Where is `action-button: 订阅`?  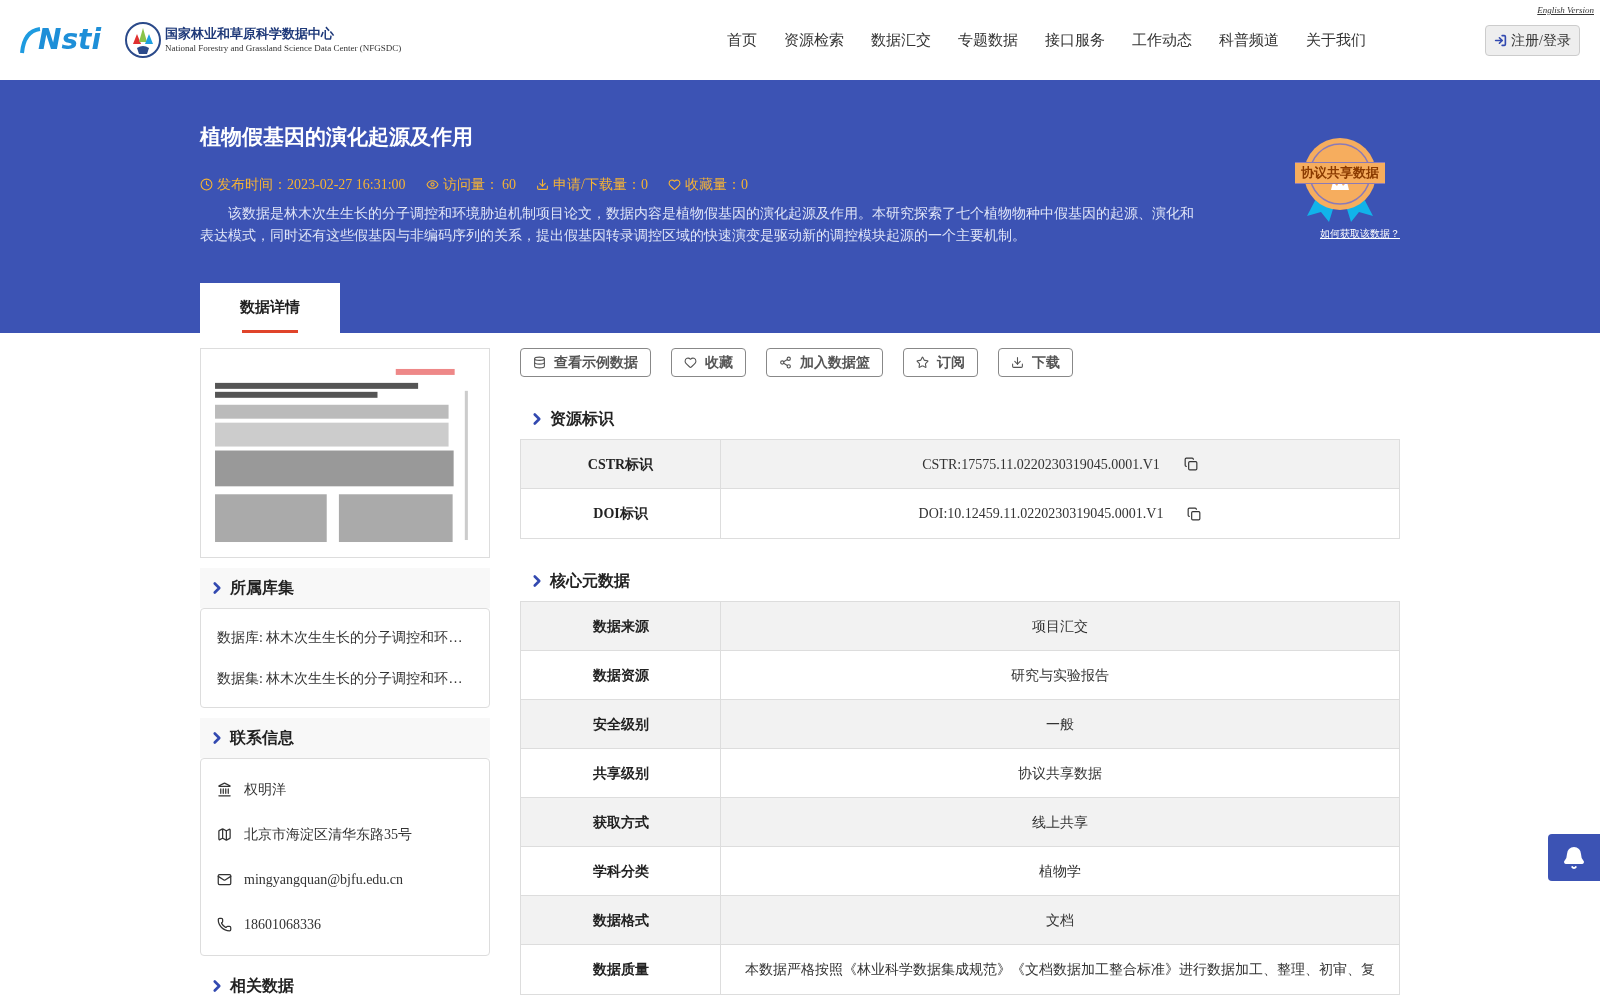 action-button: 订阅 is located at coordinates (940, 362).